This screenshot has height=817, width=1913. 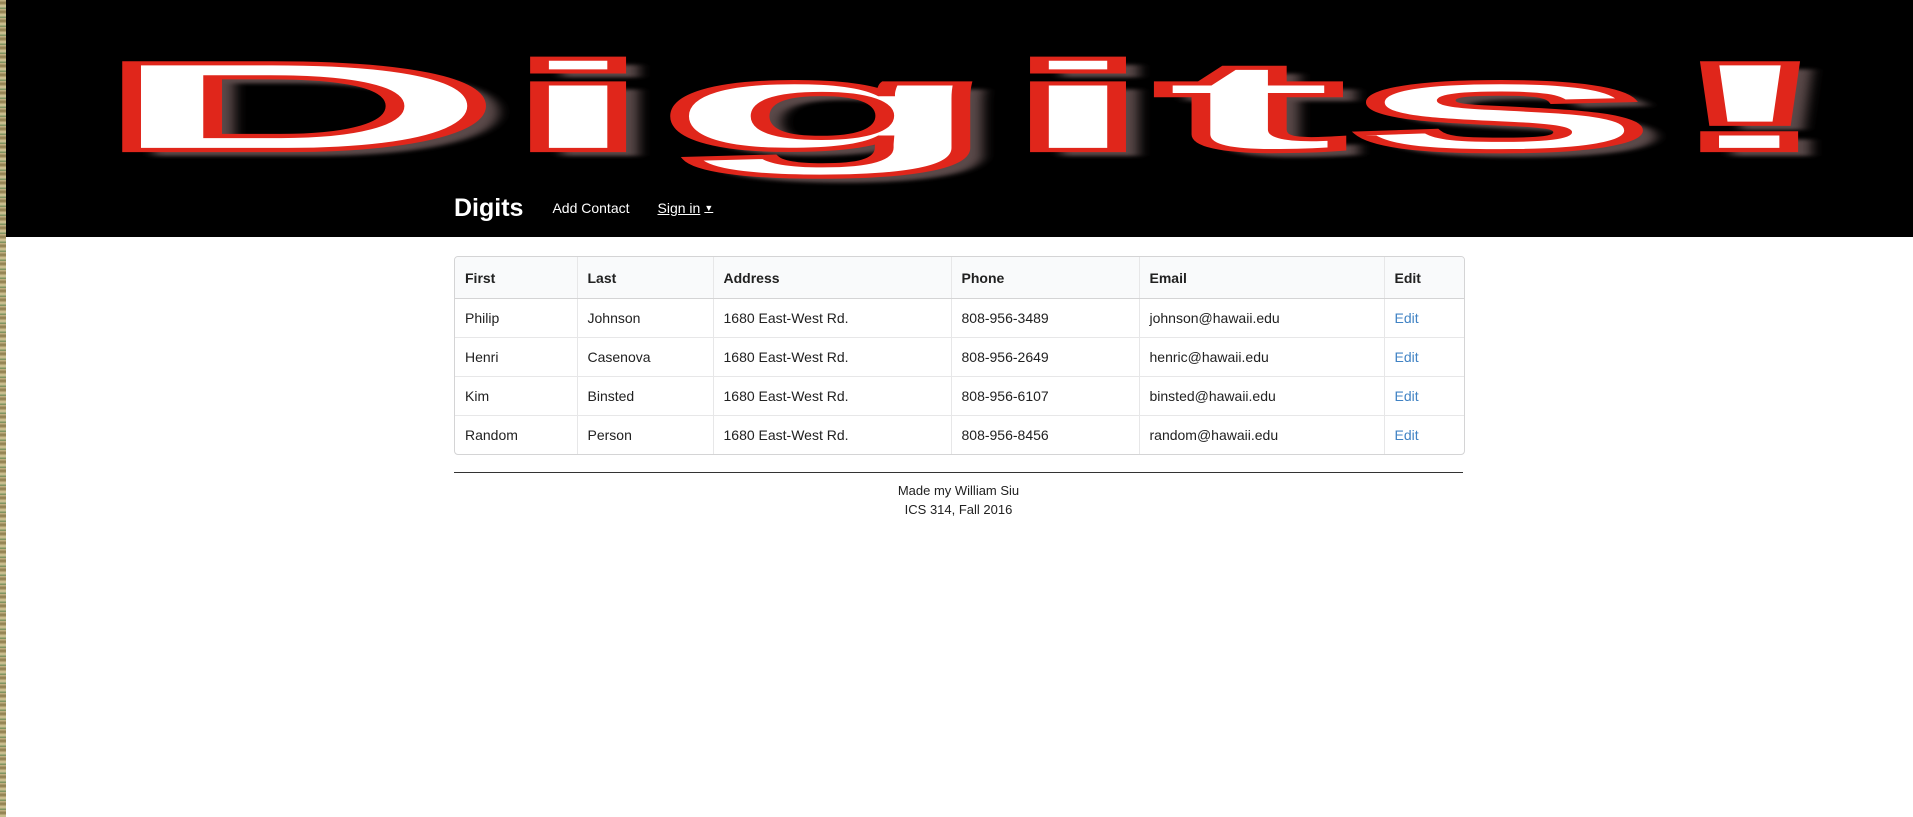 What do you see at coordinates (1044, 396) in the screenshot?
I see `cell-phone: 808-956-6107` at bounding box center [1044, 396].